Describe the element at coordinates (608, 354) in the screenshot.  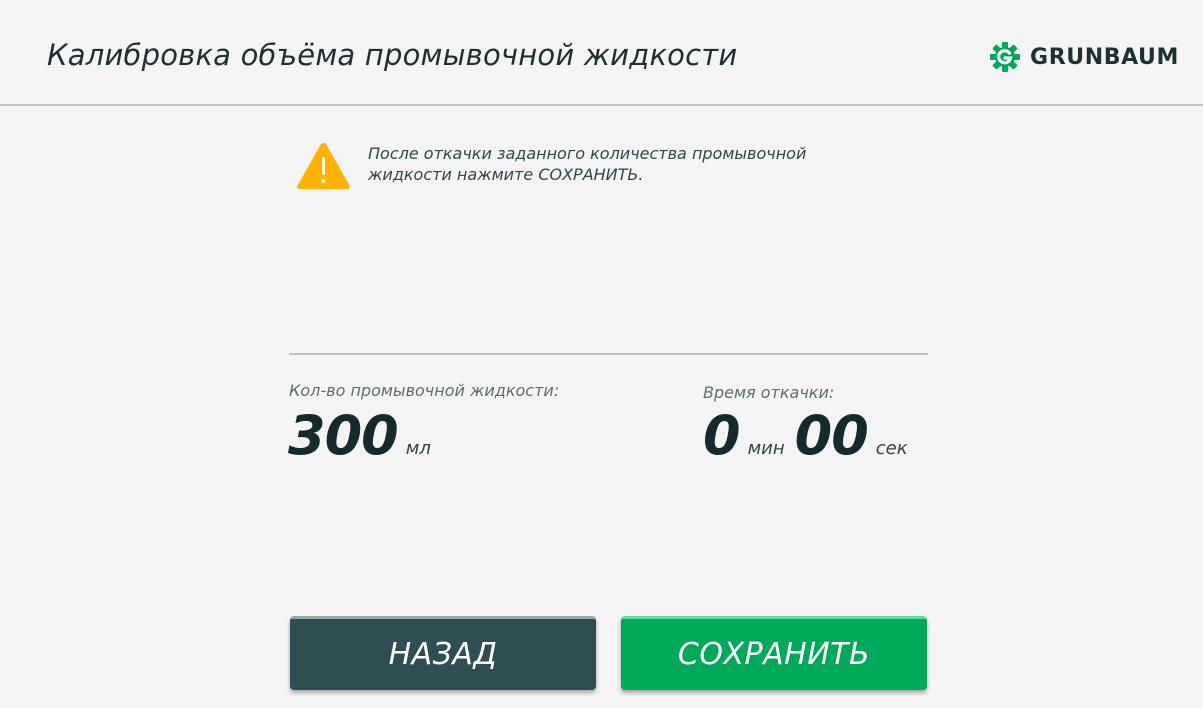
I see `section-divider` at that location.